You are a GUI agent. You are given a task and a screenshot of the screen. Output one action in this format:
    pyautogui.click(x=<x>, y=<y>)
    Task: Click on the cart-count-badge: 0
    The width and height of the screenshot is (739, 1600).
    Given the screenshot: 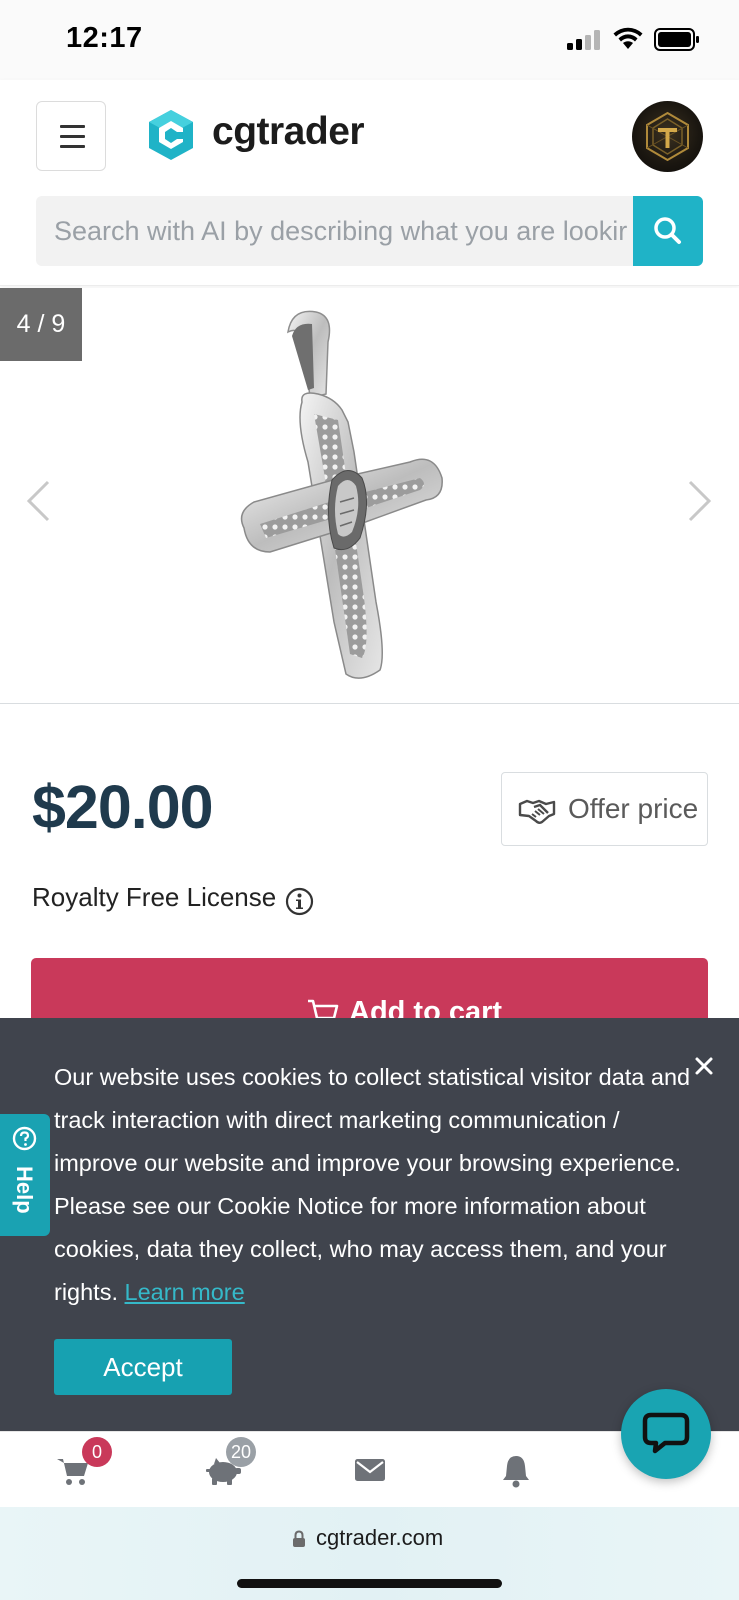 What is the action you would take?
    pyautogui.click(x=97, y=1452)
    